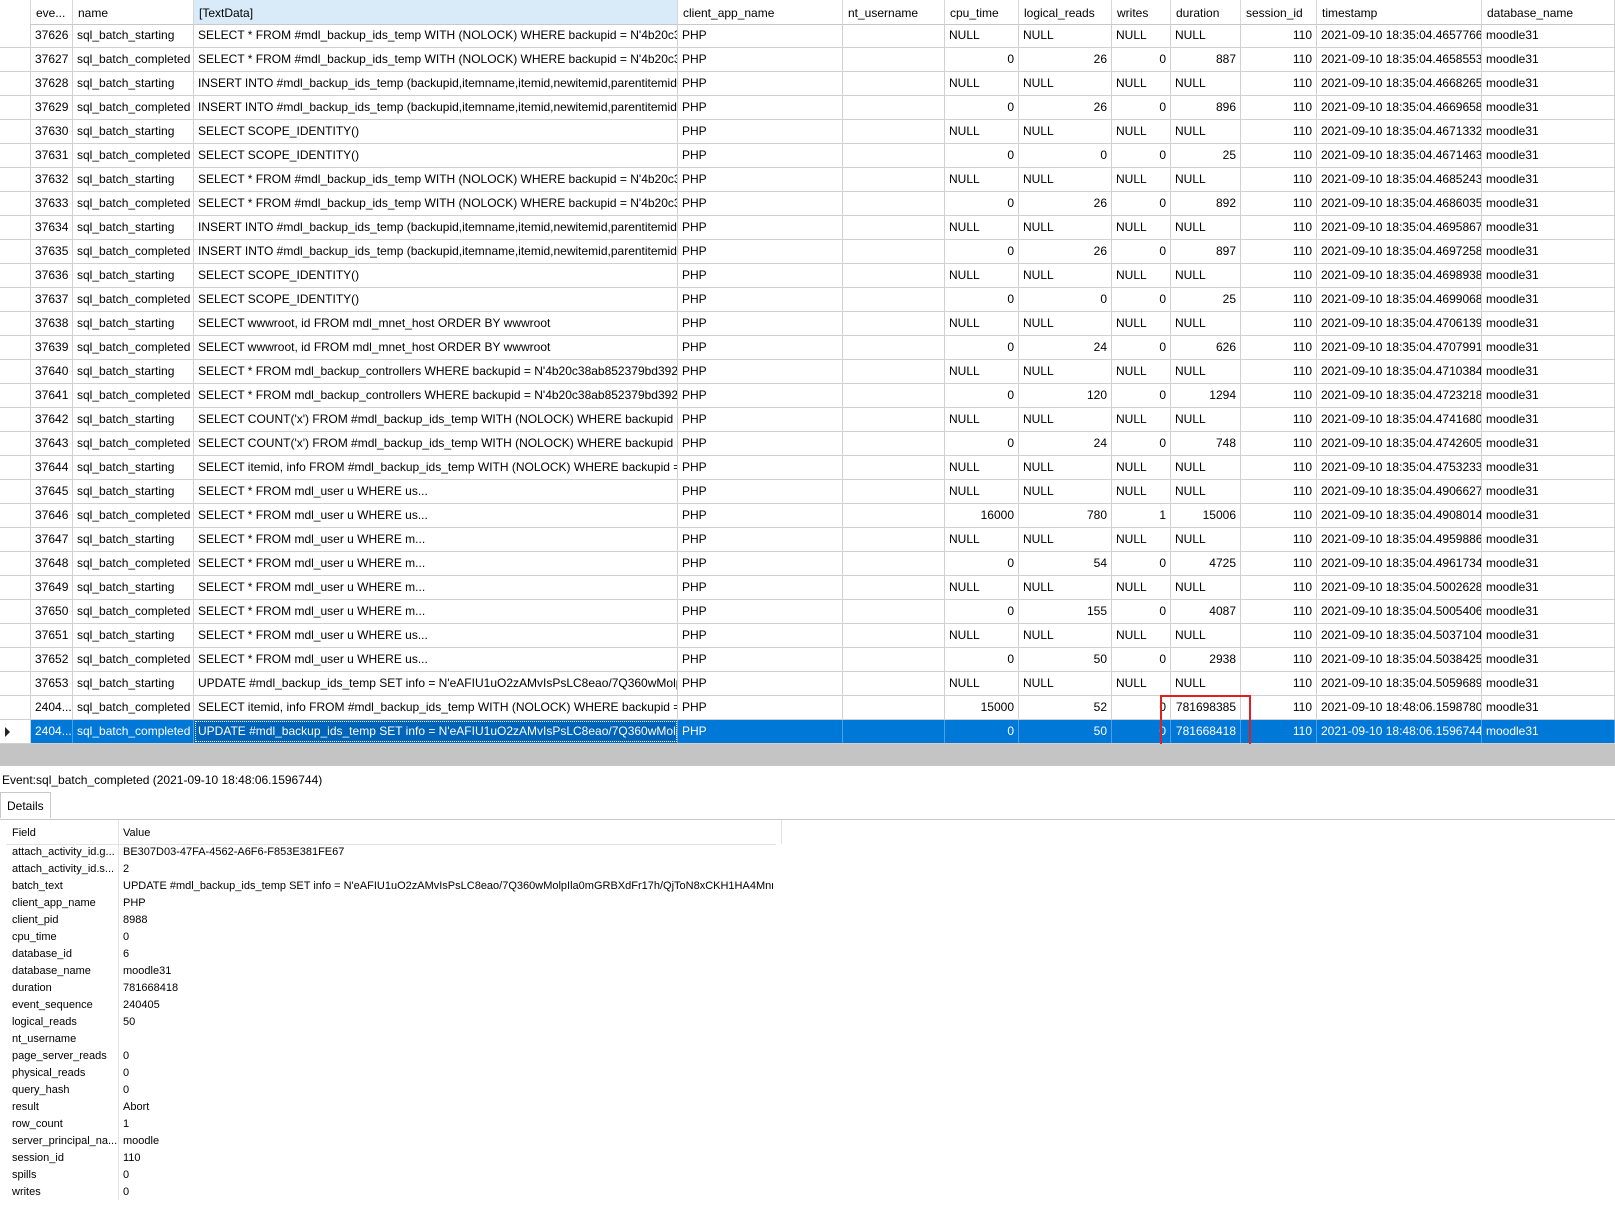  What do you see at coordinates (52, 35) in the screenshot?
I see `cell-event-sequence: 37626` at bounding box center [52, 35].